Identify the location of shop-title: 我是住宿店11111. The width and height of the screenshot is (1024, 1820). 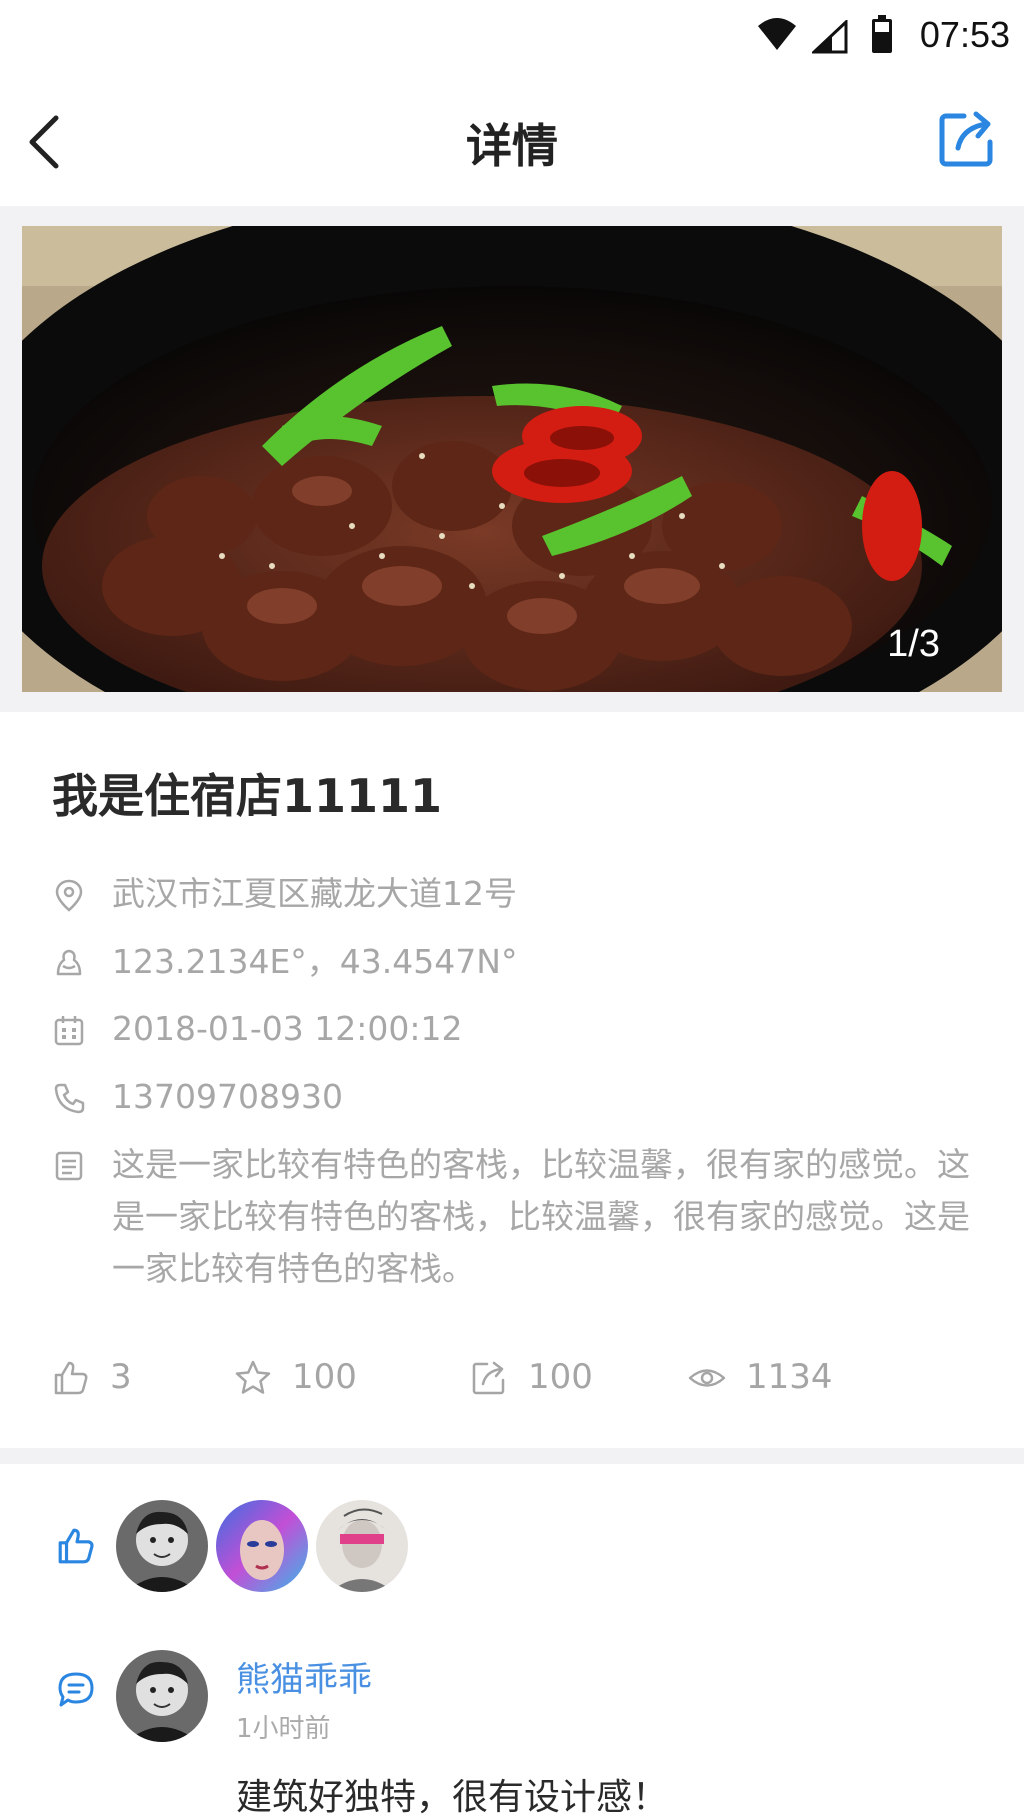
(247, 796).